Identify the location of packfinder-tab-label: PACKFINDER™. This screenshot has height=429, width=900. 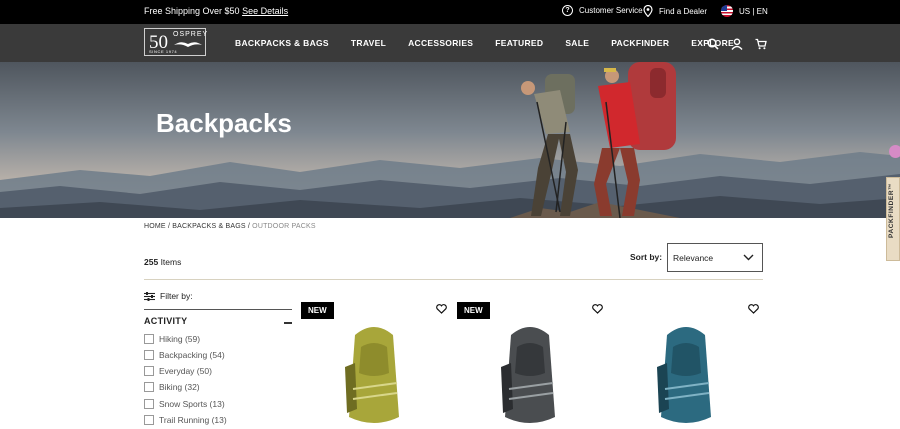
(891, 210).